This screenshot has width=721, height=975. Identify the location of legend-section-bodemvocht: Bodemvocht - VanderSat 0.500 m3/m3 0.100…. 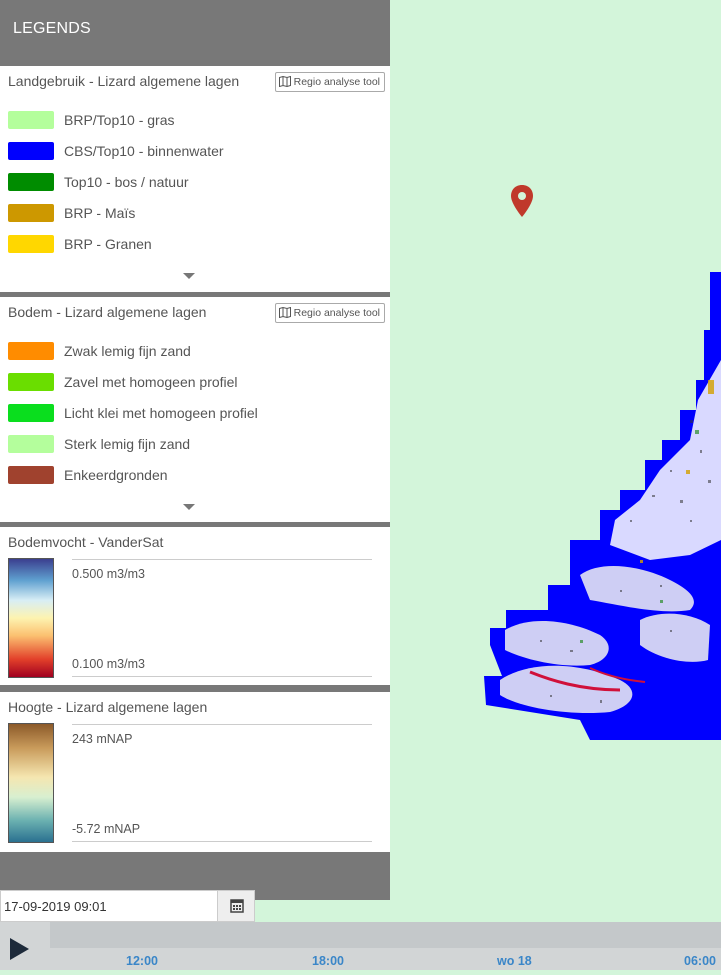
(195, 606).